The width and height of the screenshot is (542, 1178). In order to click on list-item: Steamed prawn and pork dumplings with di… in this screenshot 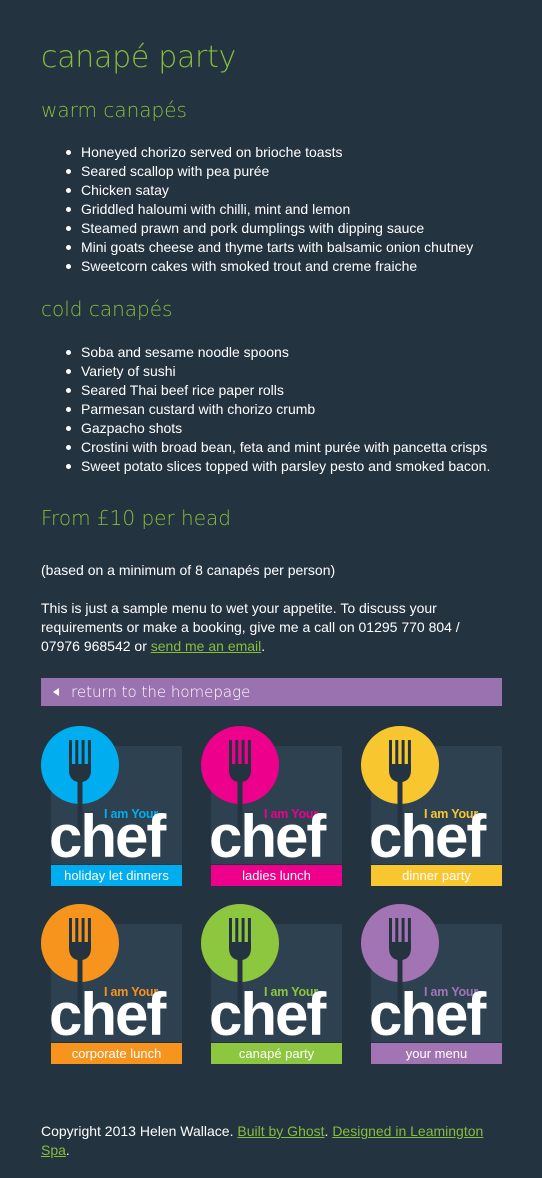, I will do `click(283, 228)`.